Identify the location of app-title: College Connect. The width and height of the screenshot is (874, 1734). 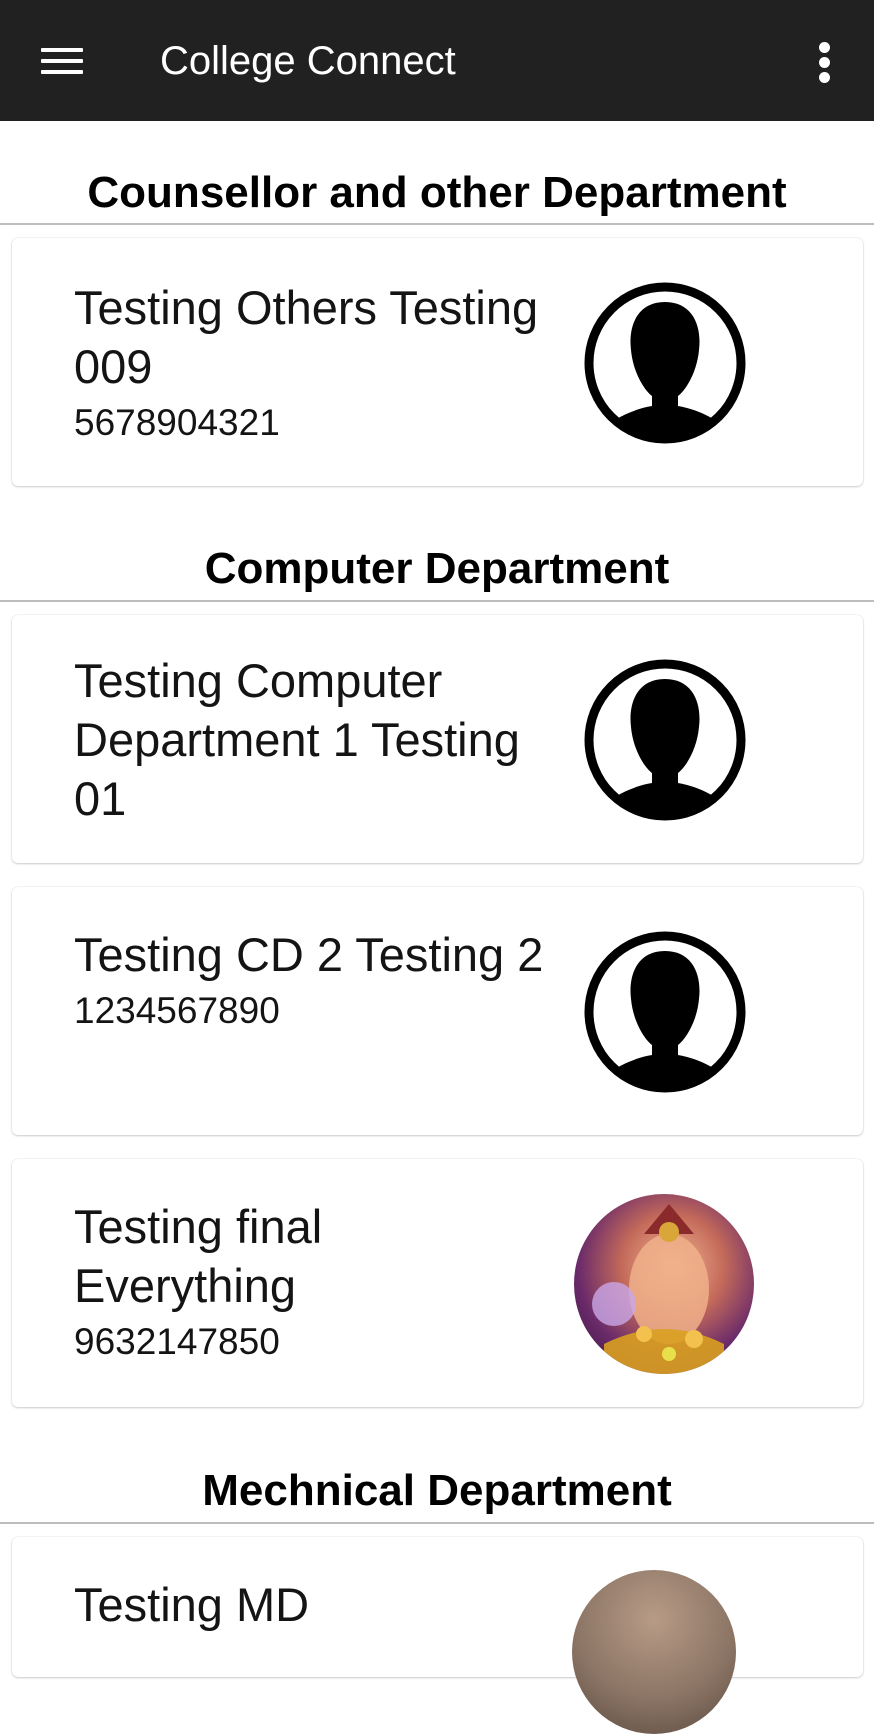
(308, 61).